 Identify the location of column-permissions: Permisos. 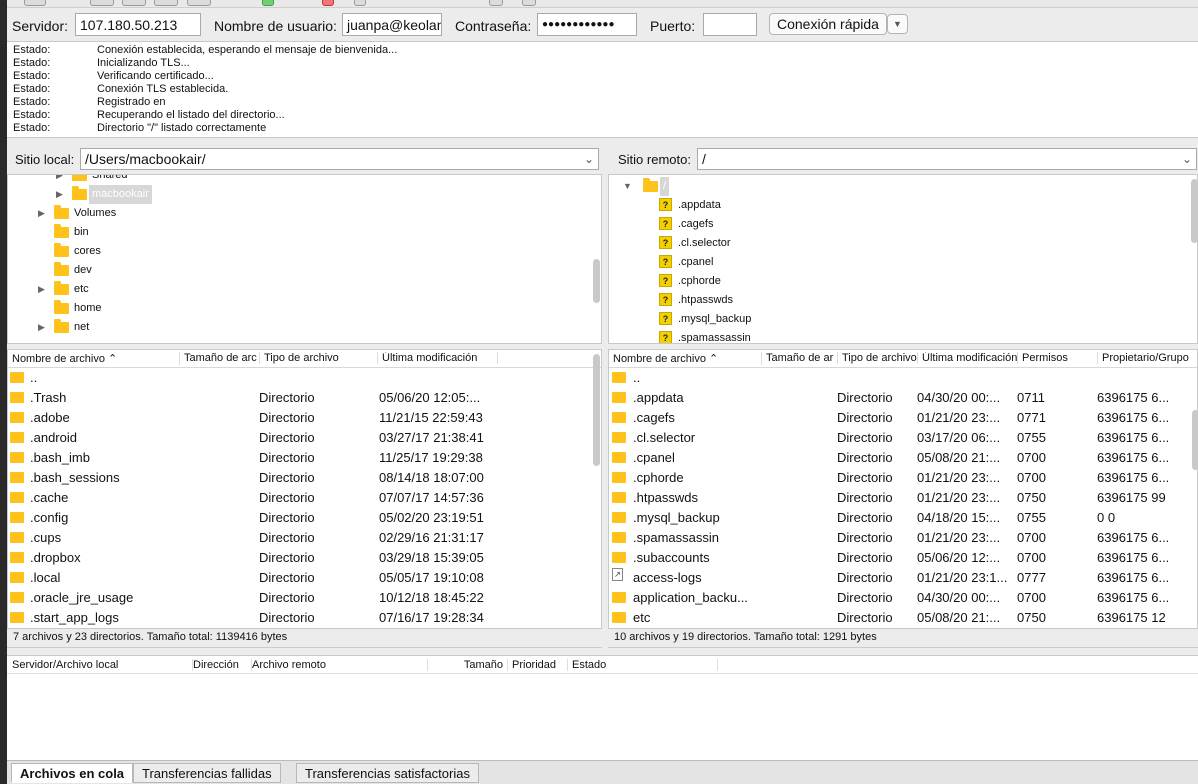
(1058, 358).